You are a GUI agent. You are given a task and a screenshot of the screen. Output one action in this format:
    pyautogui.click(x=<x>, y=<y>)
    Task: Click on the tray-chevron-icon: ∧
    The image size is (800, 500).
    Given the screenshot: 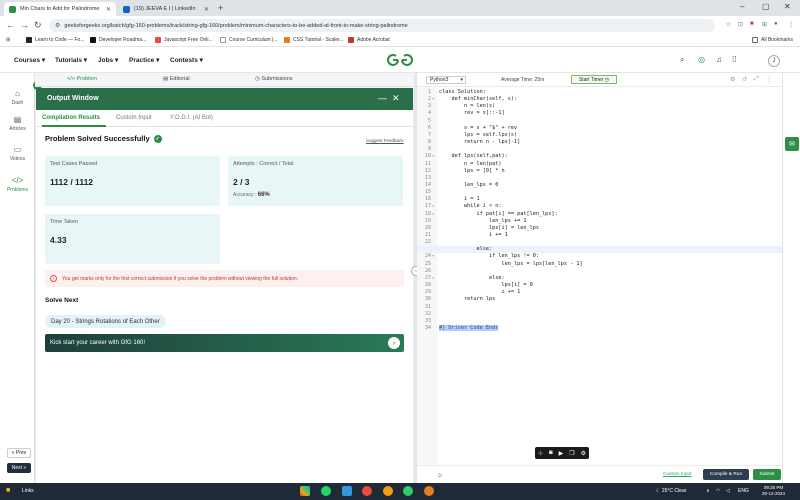 What is the action you would take?
    pyautogui.click(x=708, y=491)
    